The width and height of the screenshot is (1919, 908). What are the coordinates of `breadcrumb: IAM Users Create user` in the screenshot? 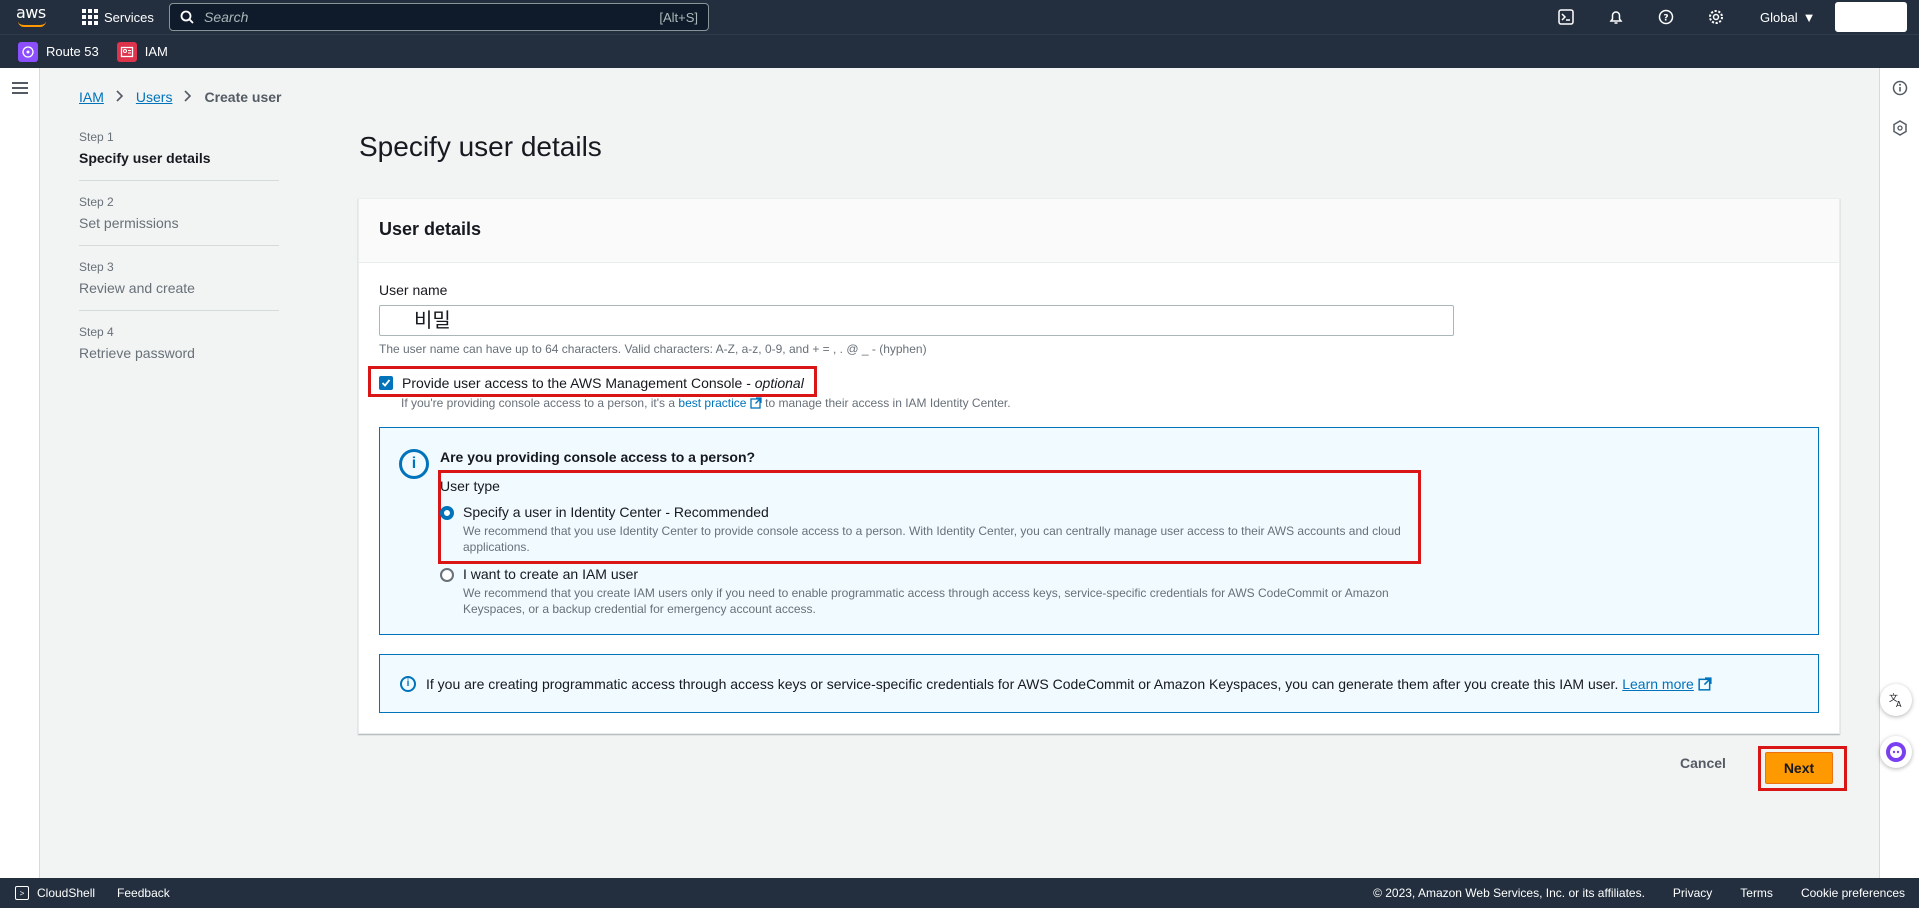 It's located at (180, 97).